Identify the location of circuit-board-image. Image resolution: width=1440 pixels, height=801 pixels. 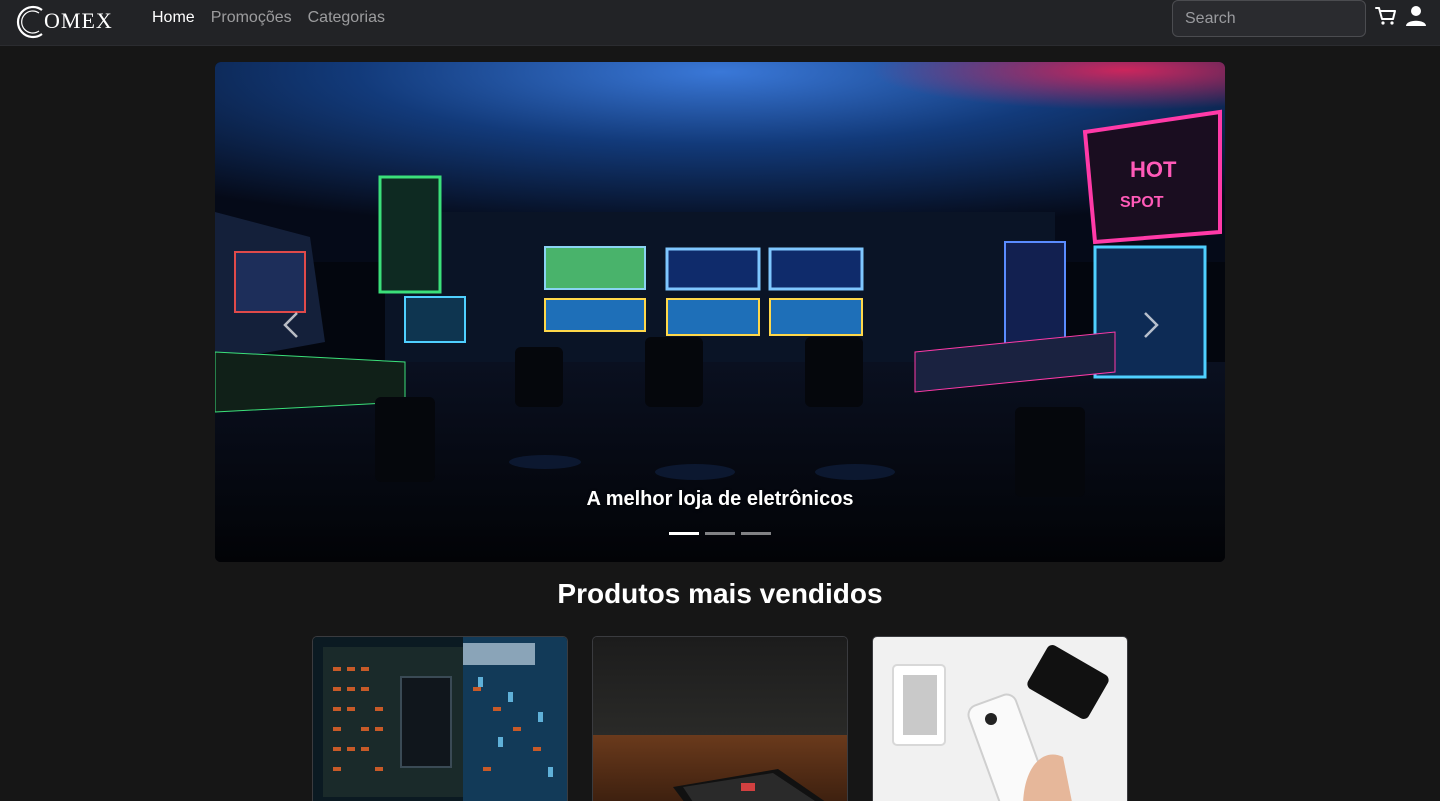
(440, 719).